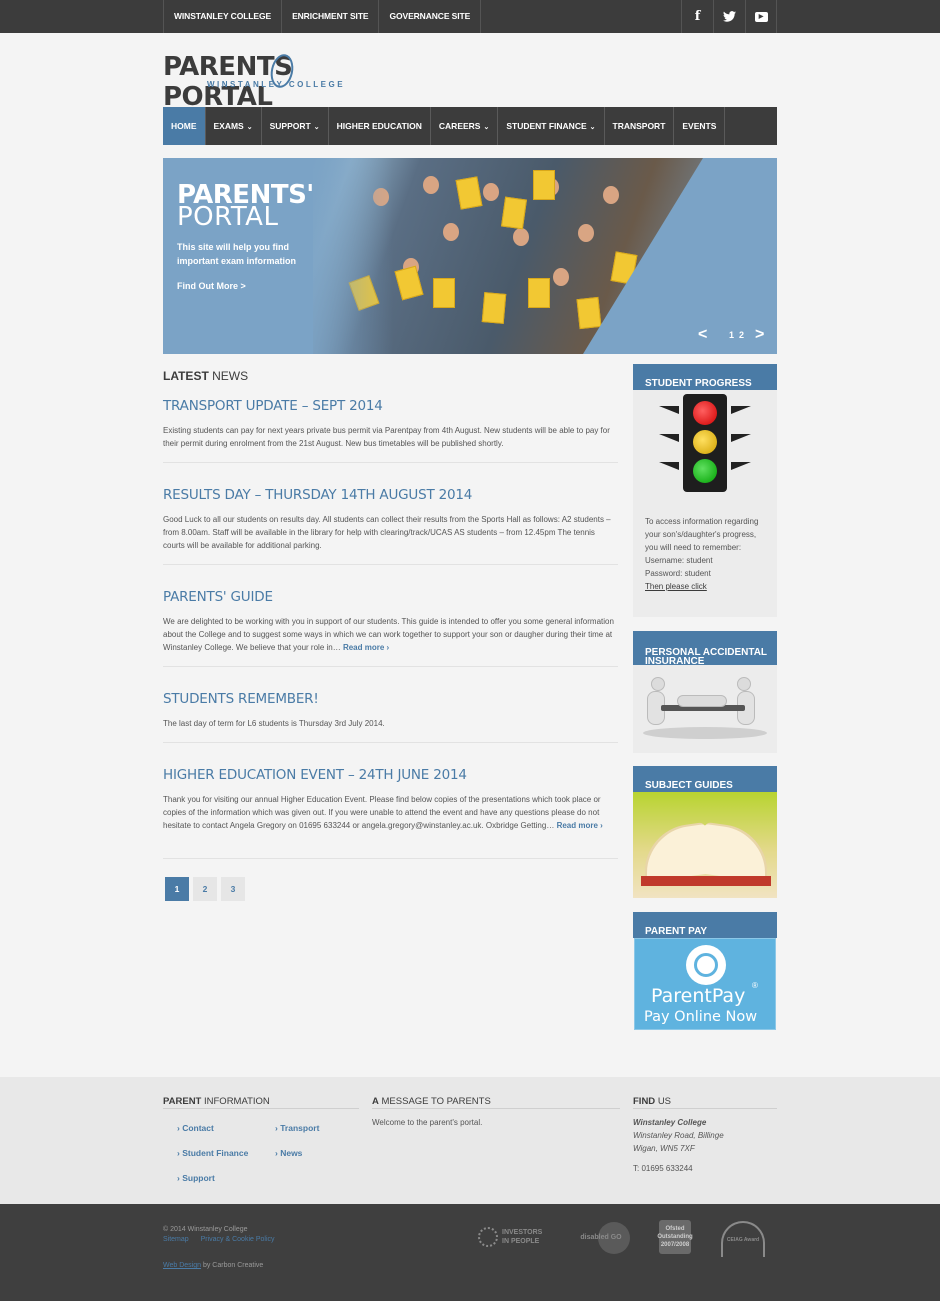 The height and width of the screenshot is (1301, 940). Describe the element at coordinates (430, 16) in the screenshot. I see `top-link-governance-site: GOVERNANCE SITE` at that location.